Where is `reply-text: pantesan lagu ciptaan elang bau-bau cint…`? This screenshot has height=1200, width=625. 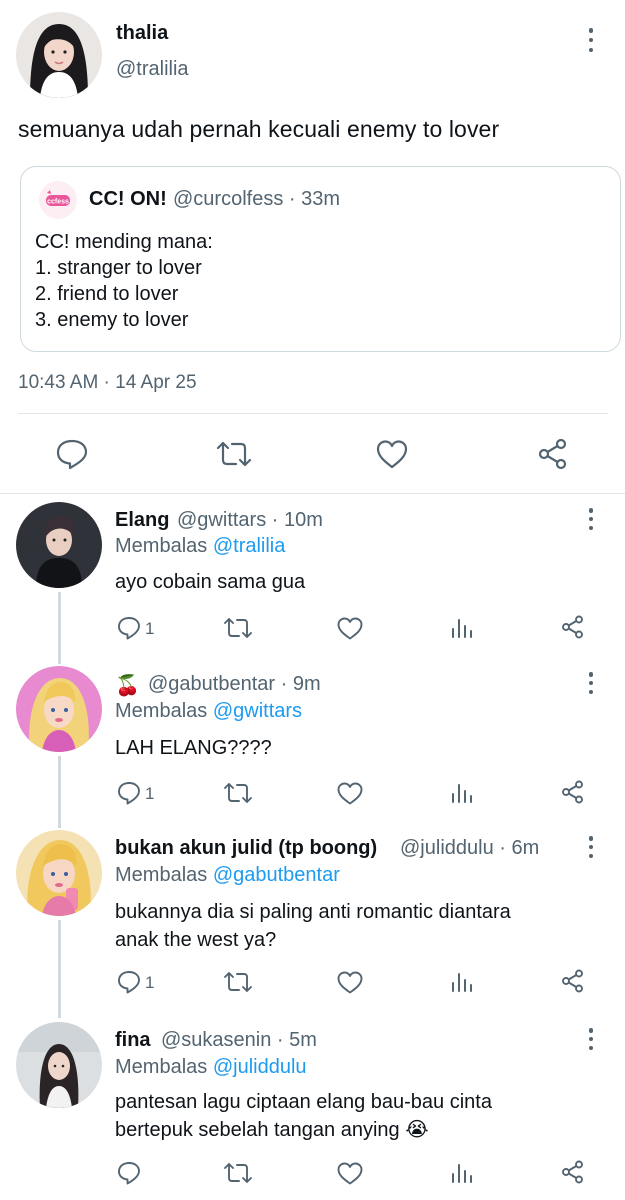
reply-text: pantesan lagu ciptaan elang bau-bau cint… is located at coordinates (355, 1116).